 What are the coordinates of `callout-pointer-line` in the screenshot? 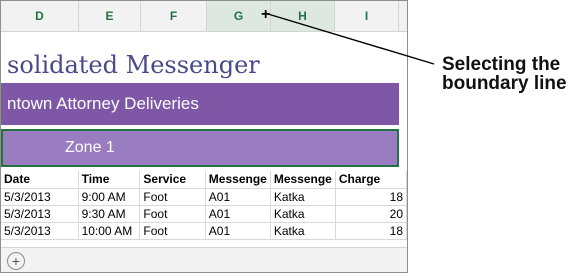 It's located at (351, 39).